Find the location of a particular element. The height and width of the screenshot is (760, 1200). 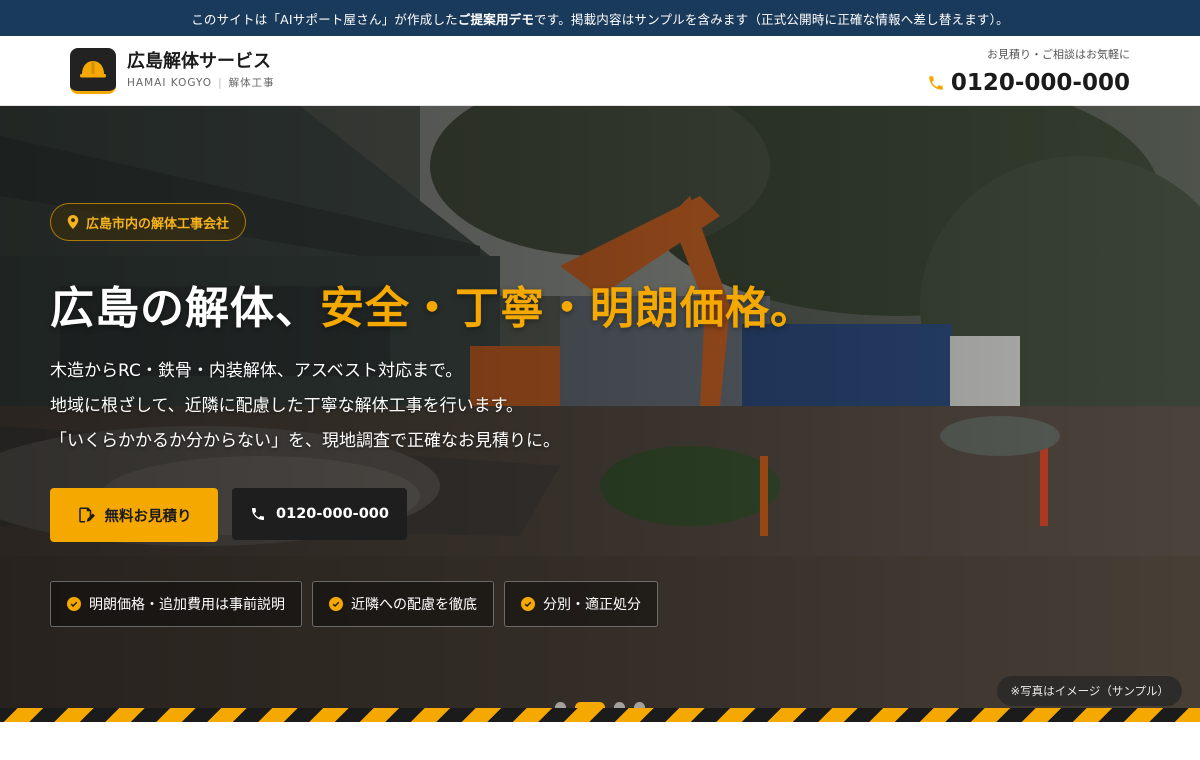

phone-call-button: 0120-000-000 is located at coordinates (319, 514).